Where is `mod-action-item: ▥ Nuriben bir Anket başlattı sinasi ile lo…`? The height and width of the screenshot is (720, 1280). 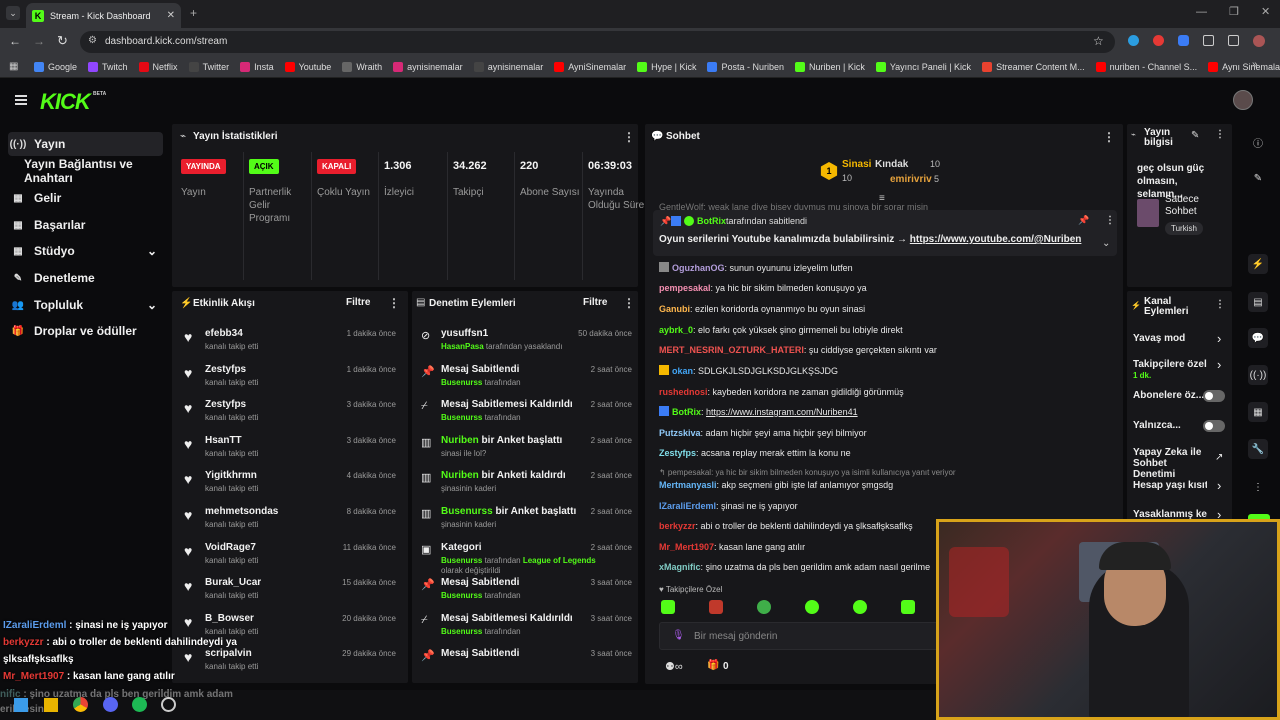 mod-action-item: ▥ Nuriben bir Anket başlattı sinasi ile lo… is located at coordinates (525, 451).